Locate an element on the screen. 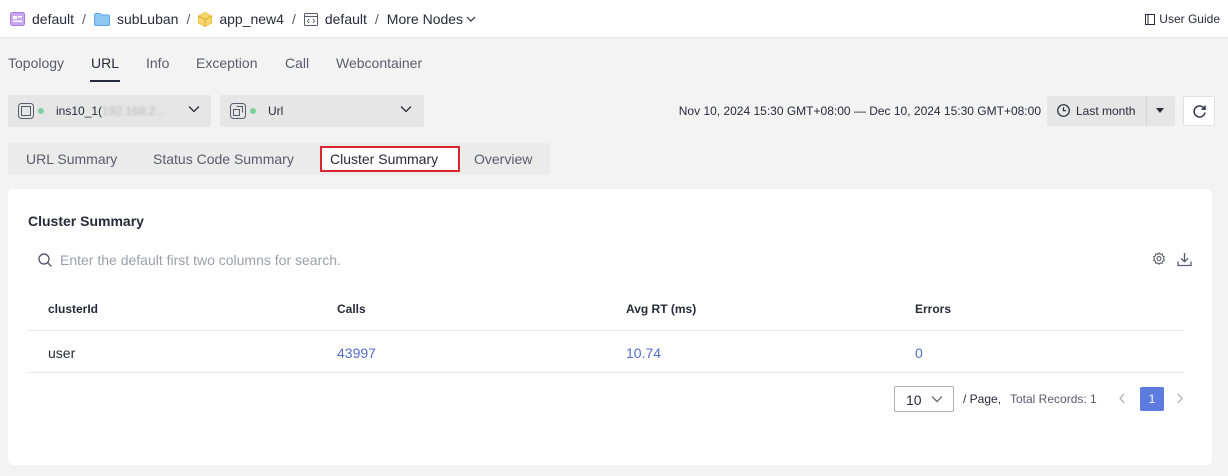 The image size is (1228, 476). user-guide-link: User Guide is located at coordinates (1182, 19).